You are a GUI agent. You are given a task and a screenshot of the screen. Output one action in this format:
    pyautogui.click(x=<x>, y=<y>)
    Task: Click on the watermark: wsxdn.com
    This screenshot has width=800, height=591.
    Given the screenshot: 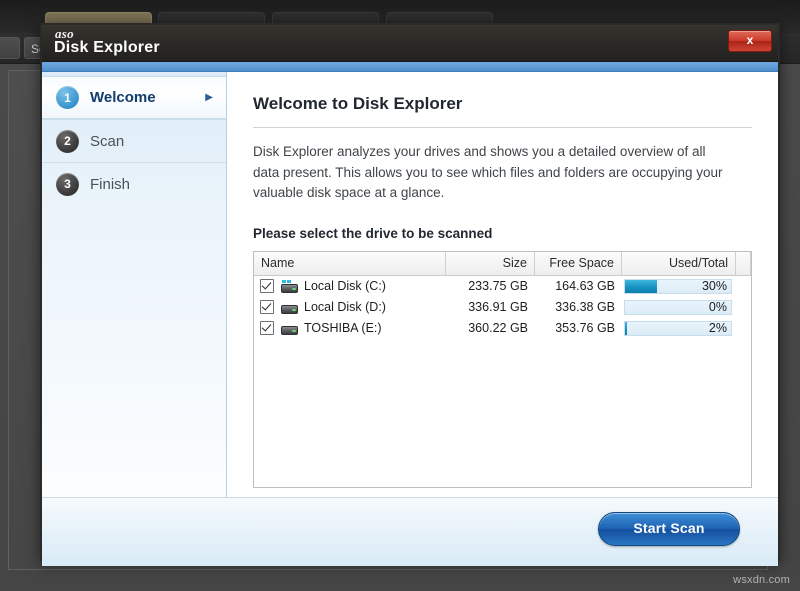 What is the action you would take?
    pyautogui.click(x=761, y=580)
    